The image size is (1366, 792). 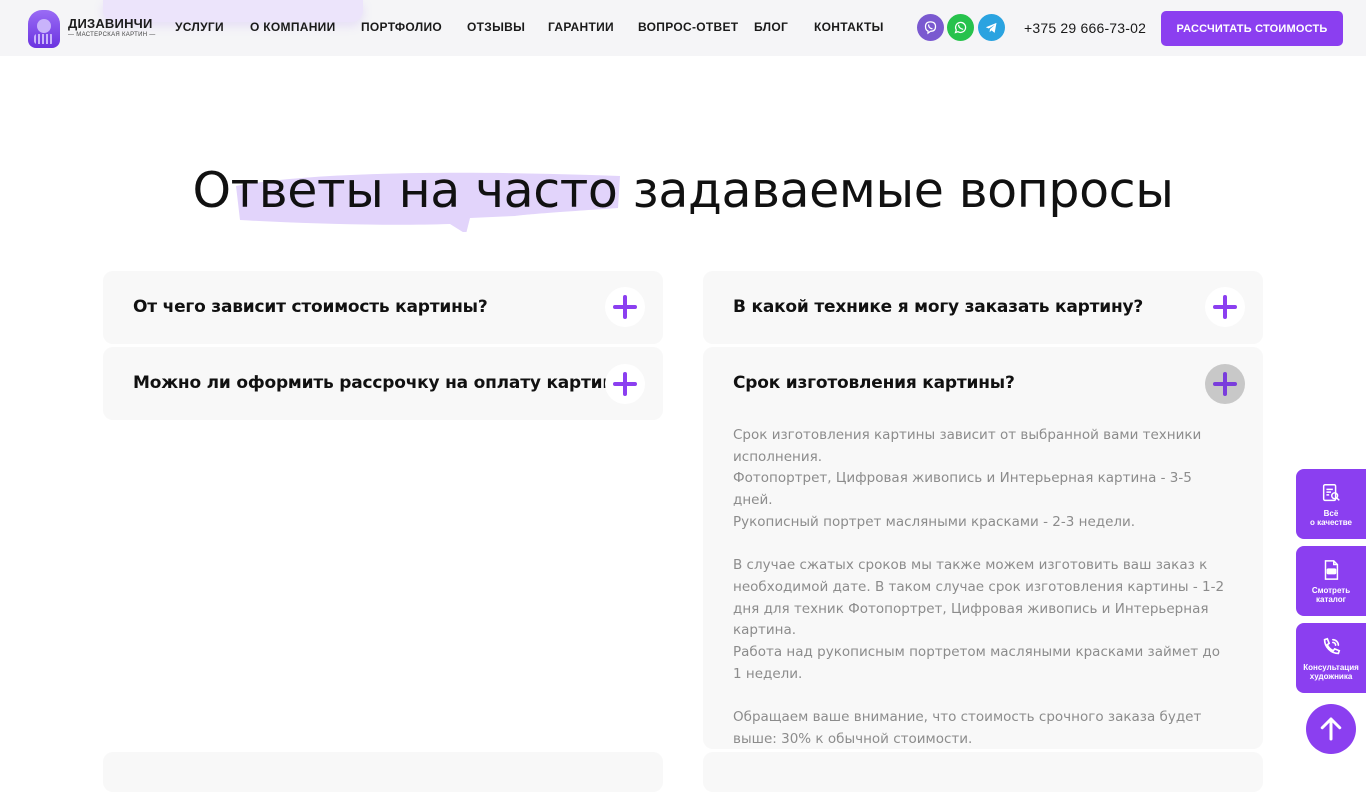 What do you see at coordinates (199, 27) in the screenshot?
I see `nav-item-services: УСЛУГИ` at bounding box center [199, 27].